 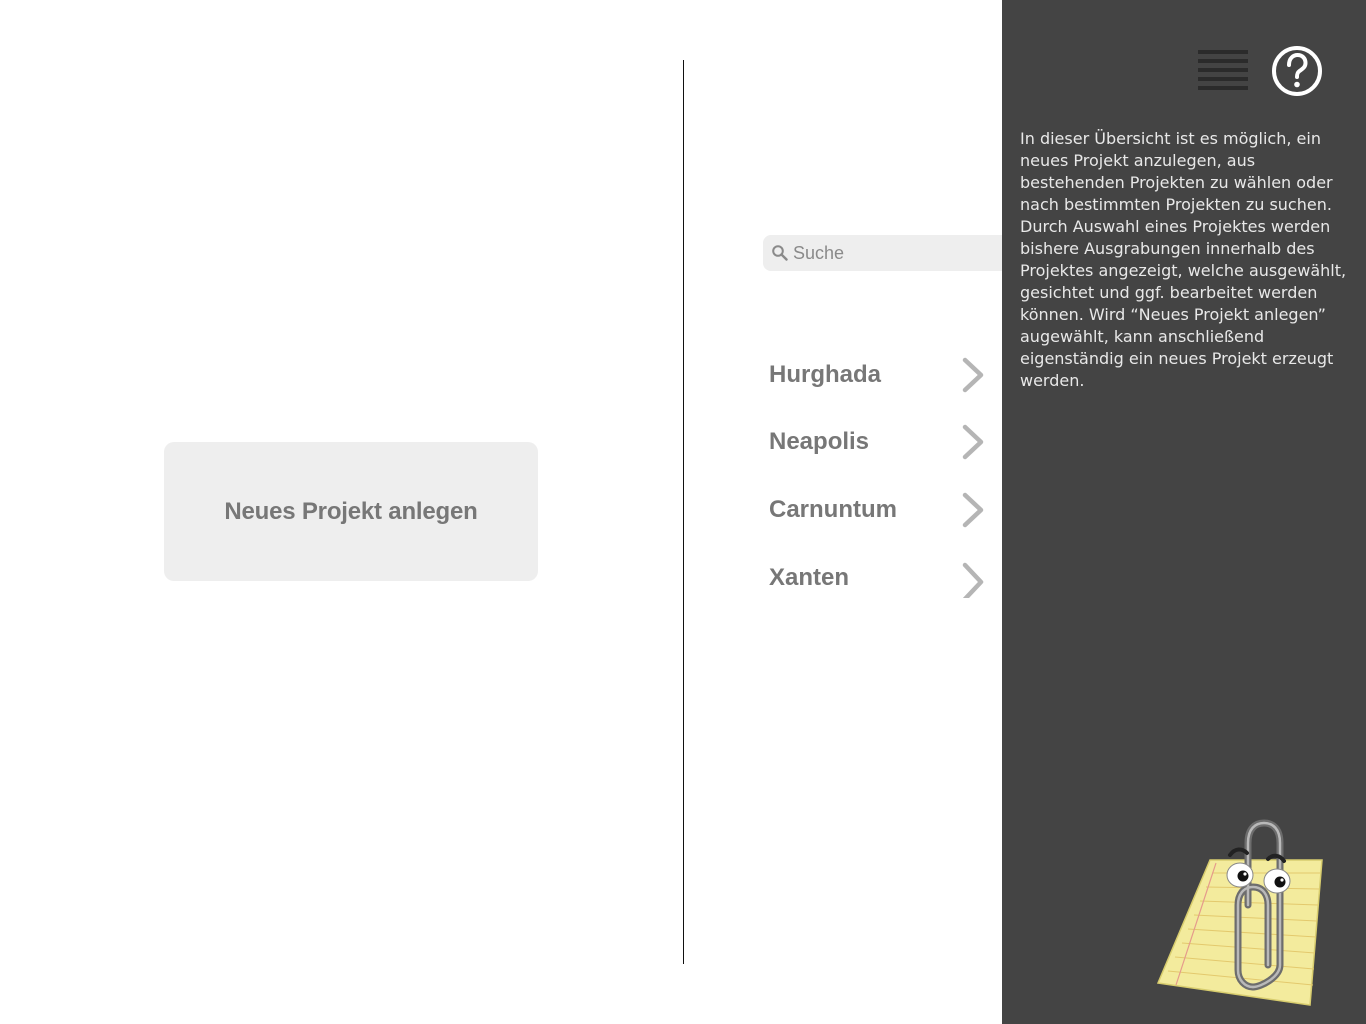 What do you see at coordinates (819, 441) in the screenshot?
I see `project-label: Neapolis` at bounding box center [819, 441].